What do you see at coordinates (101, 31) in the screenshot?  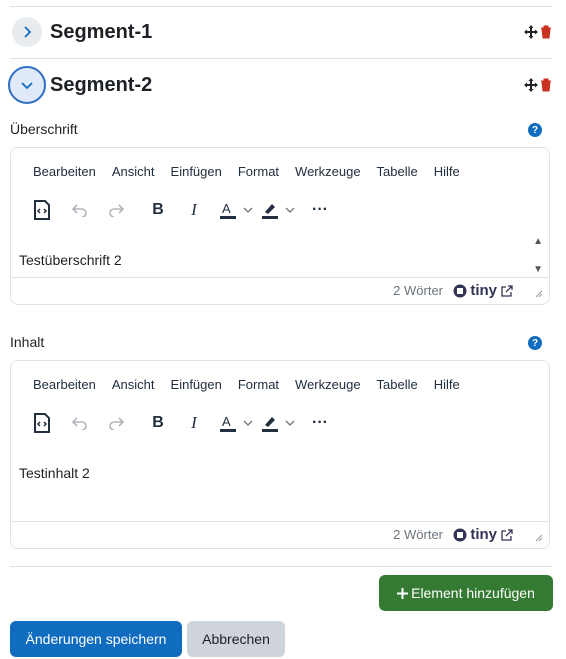 I see `segment-title: Segment-1` at bounding box center [101, 31].